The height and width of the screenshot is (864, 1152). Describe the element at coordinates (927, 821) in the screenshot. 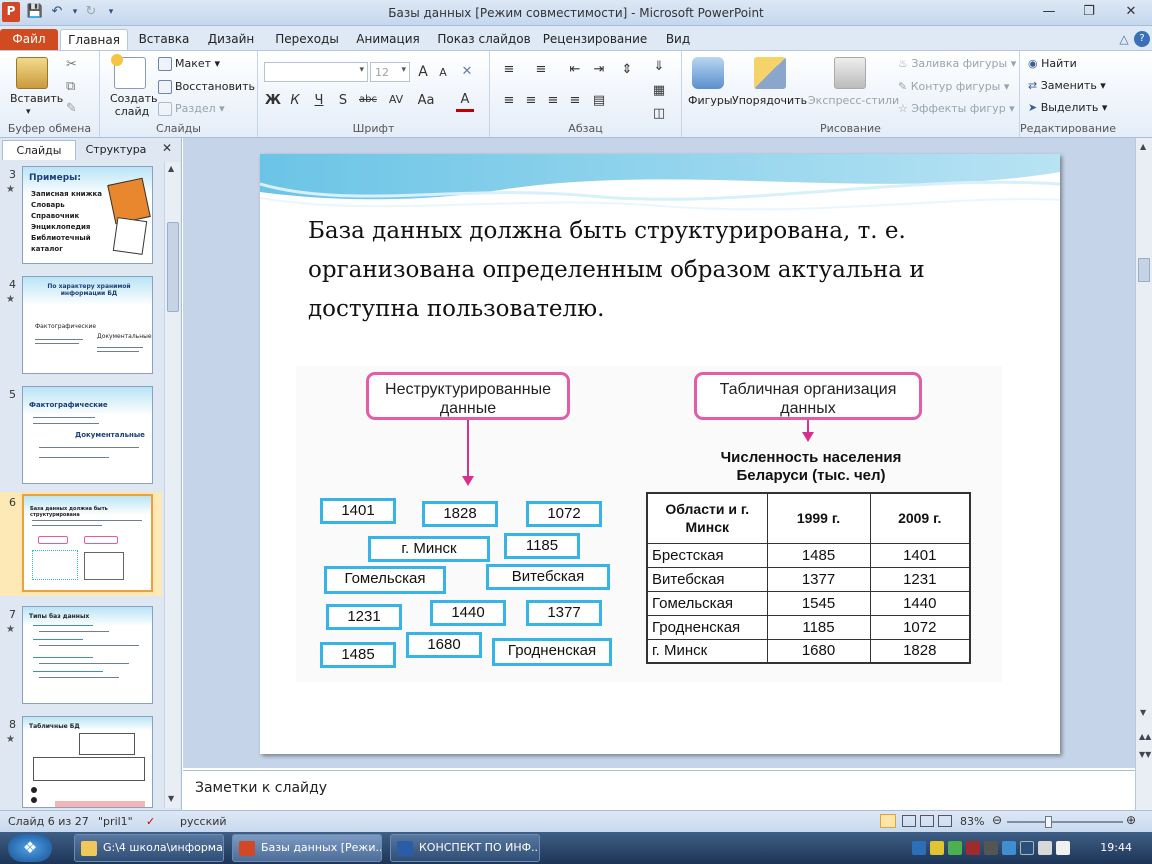

I see `reading-view-icon` at that location.